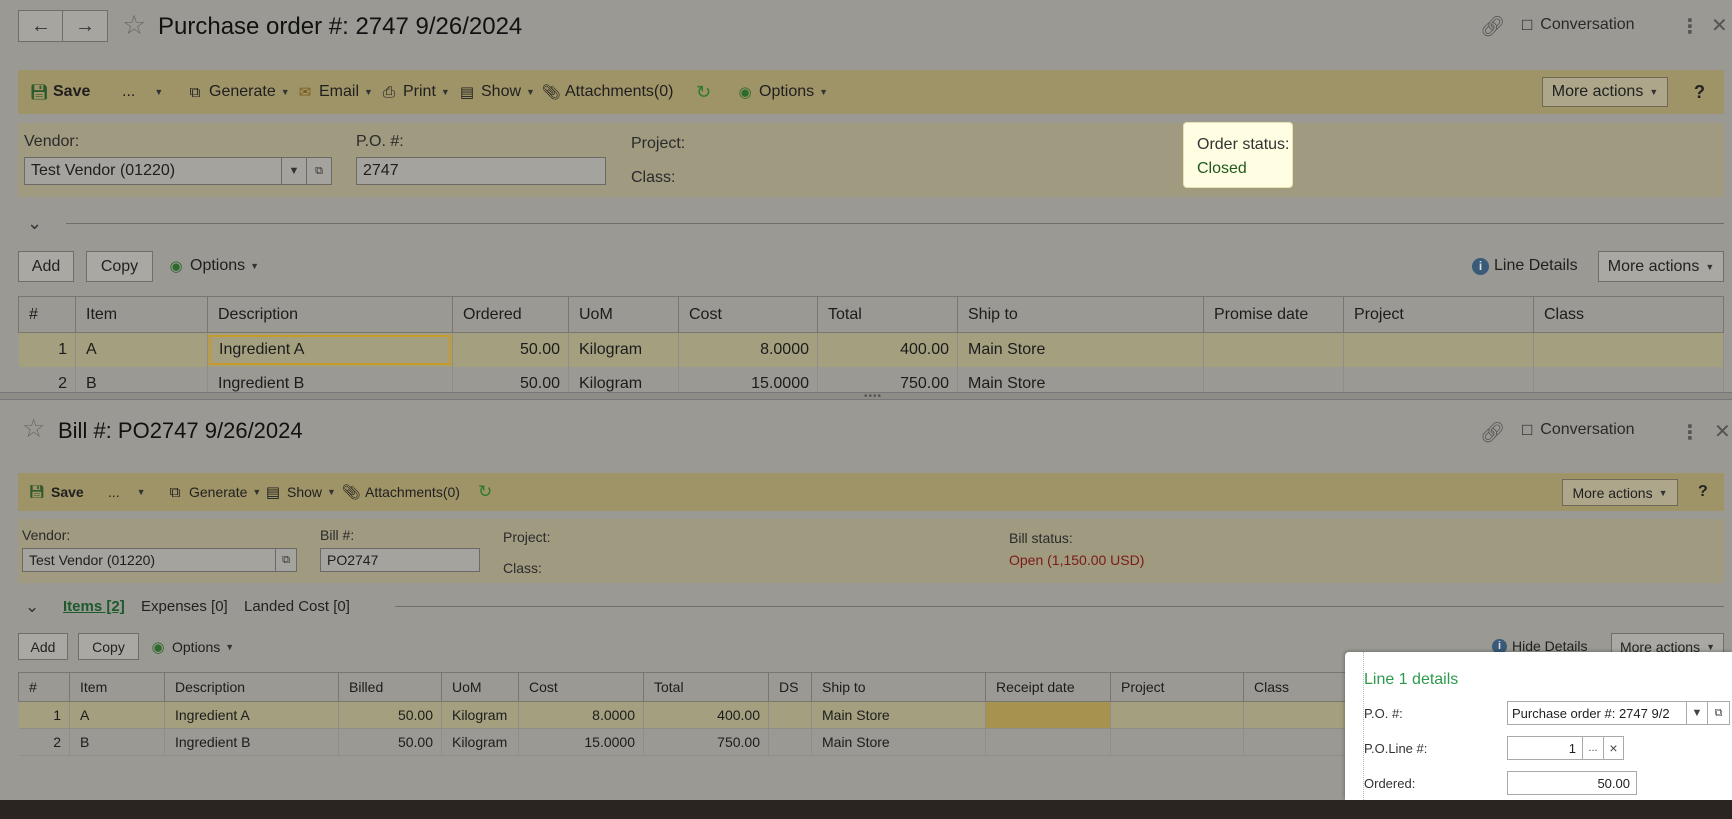 The image size is (1732, 819). I want to click on cell-ds, so click(790, 715).